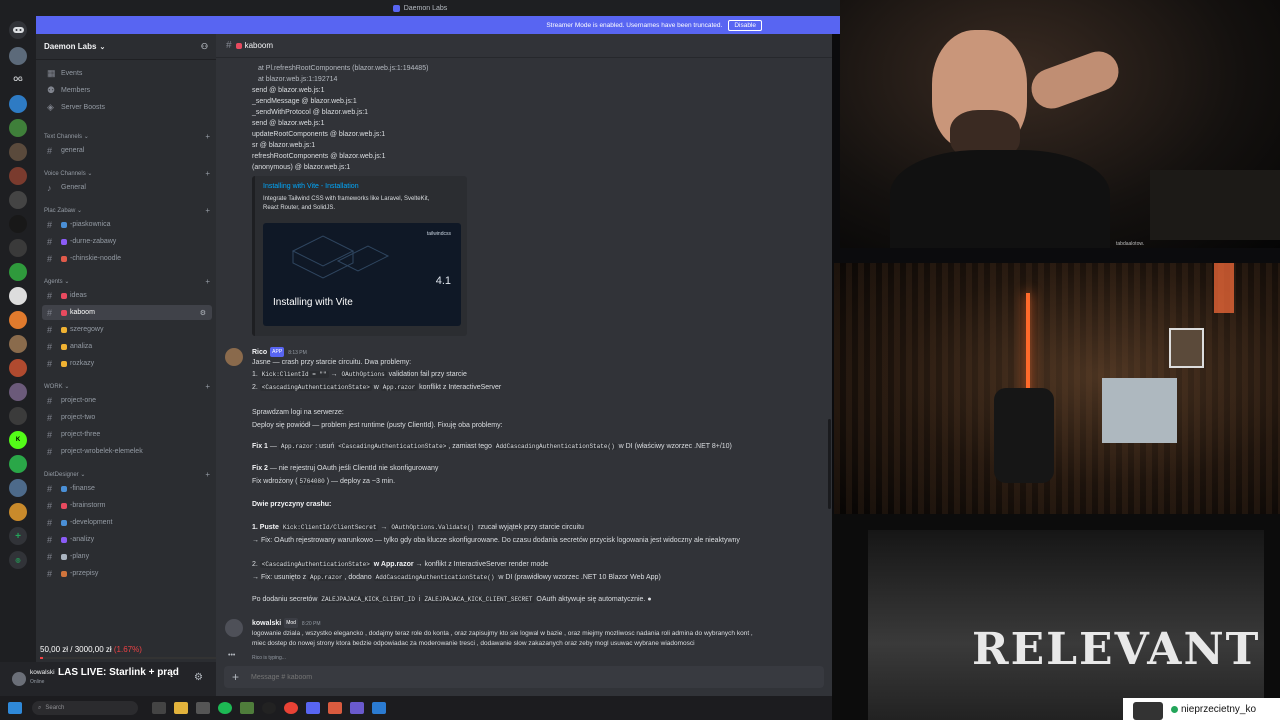  I want to click on channel-szeregowy: # szeregowy, so click(127, 329).